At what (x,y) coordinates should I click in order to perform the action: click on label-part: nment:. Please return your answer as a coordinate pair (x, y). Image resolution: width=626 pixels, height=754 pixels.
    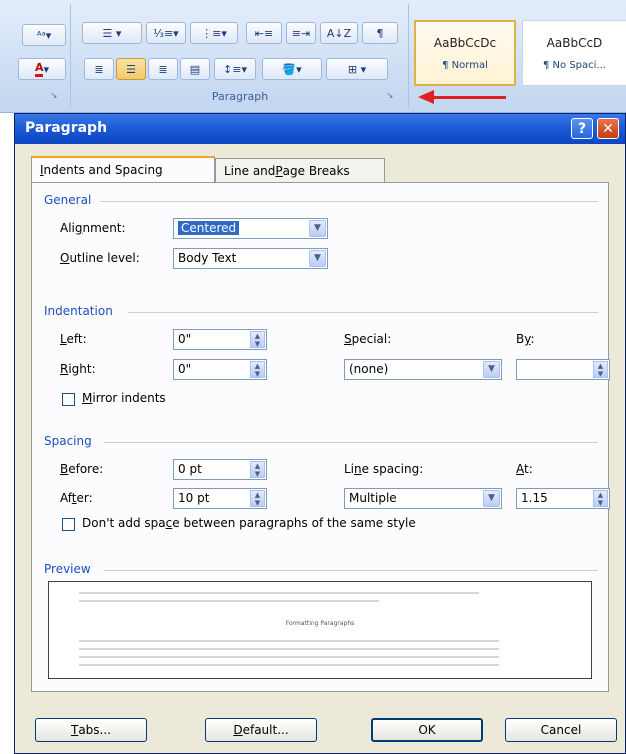
    Looking at the image, I should click on (104, 228).